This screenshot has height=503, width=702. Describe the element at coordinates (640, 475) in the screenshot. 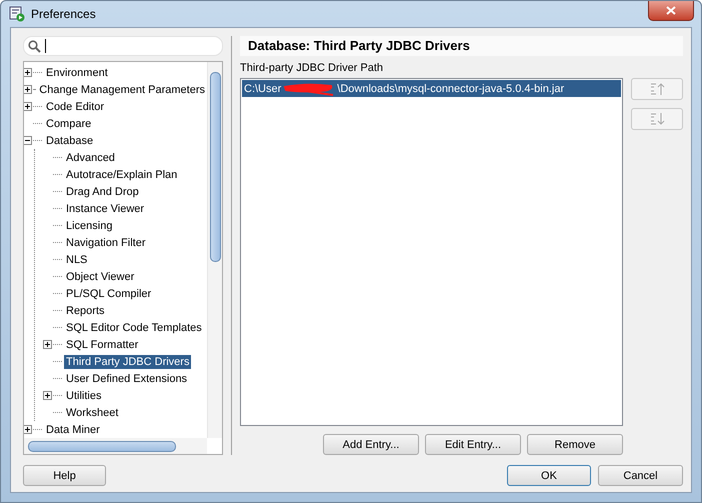

I see `cancel-button: Cancel` at that location.